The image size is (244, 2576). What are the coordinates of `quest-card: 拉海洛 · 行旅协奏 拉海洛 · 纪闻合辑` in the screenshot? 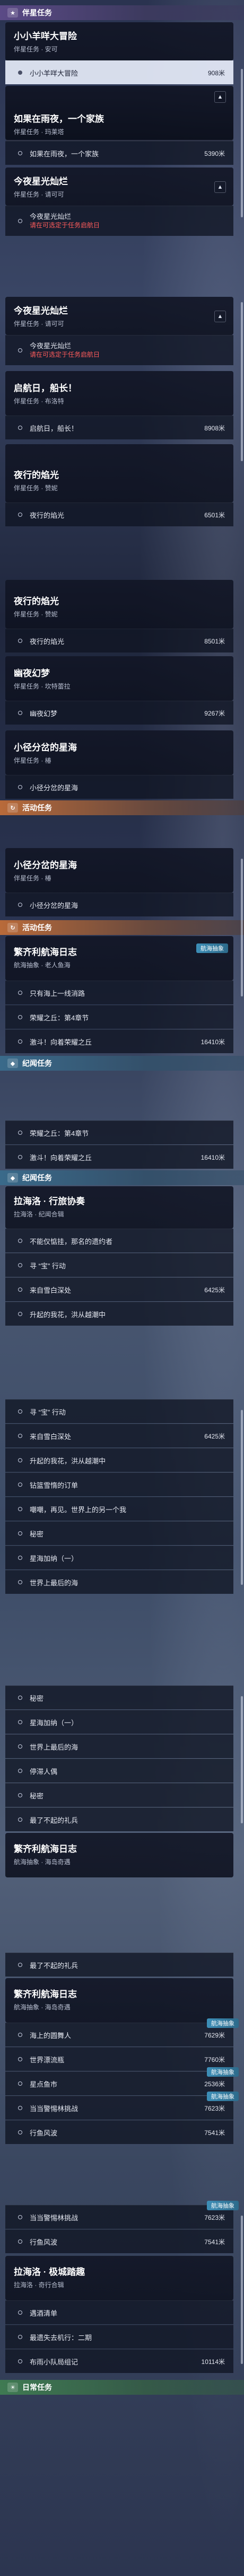 It's located at (119, 1207).